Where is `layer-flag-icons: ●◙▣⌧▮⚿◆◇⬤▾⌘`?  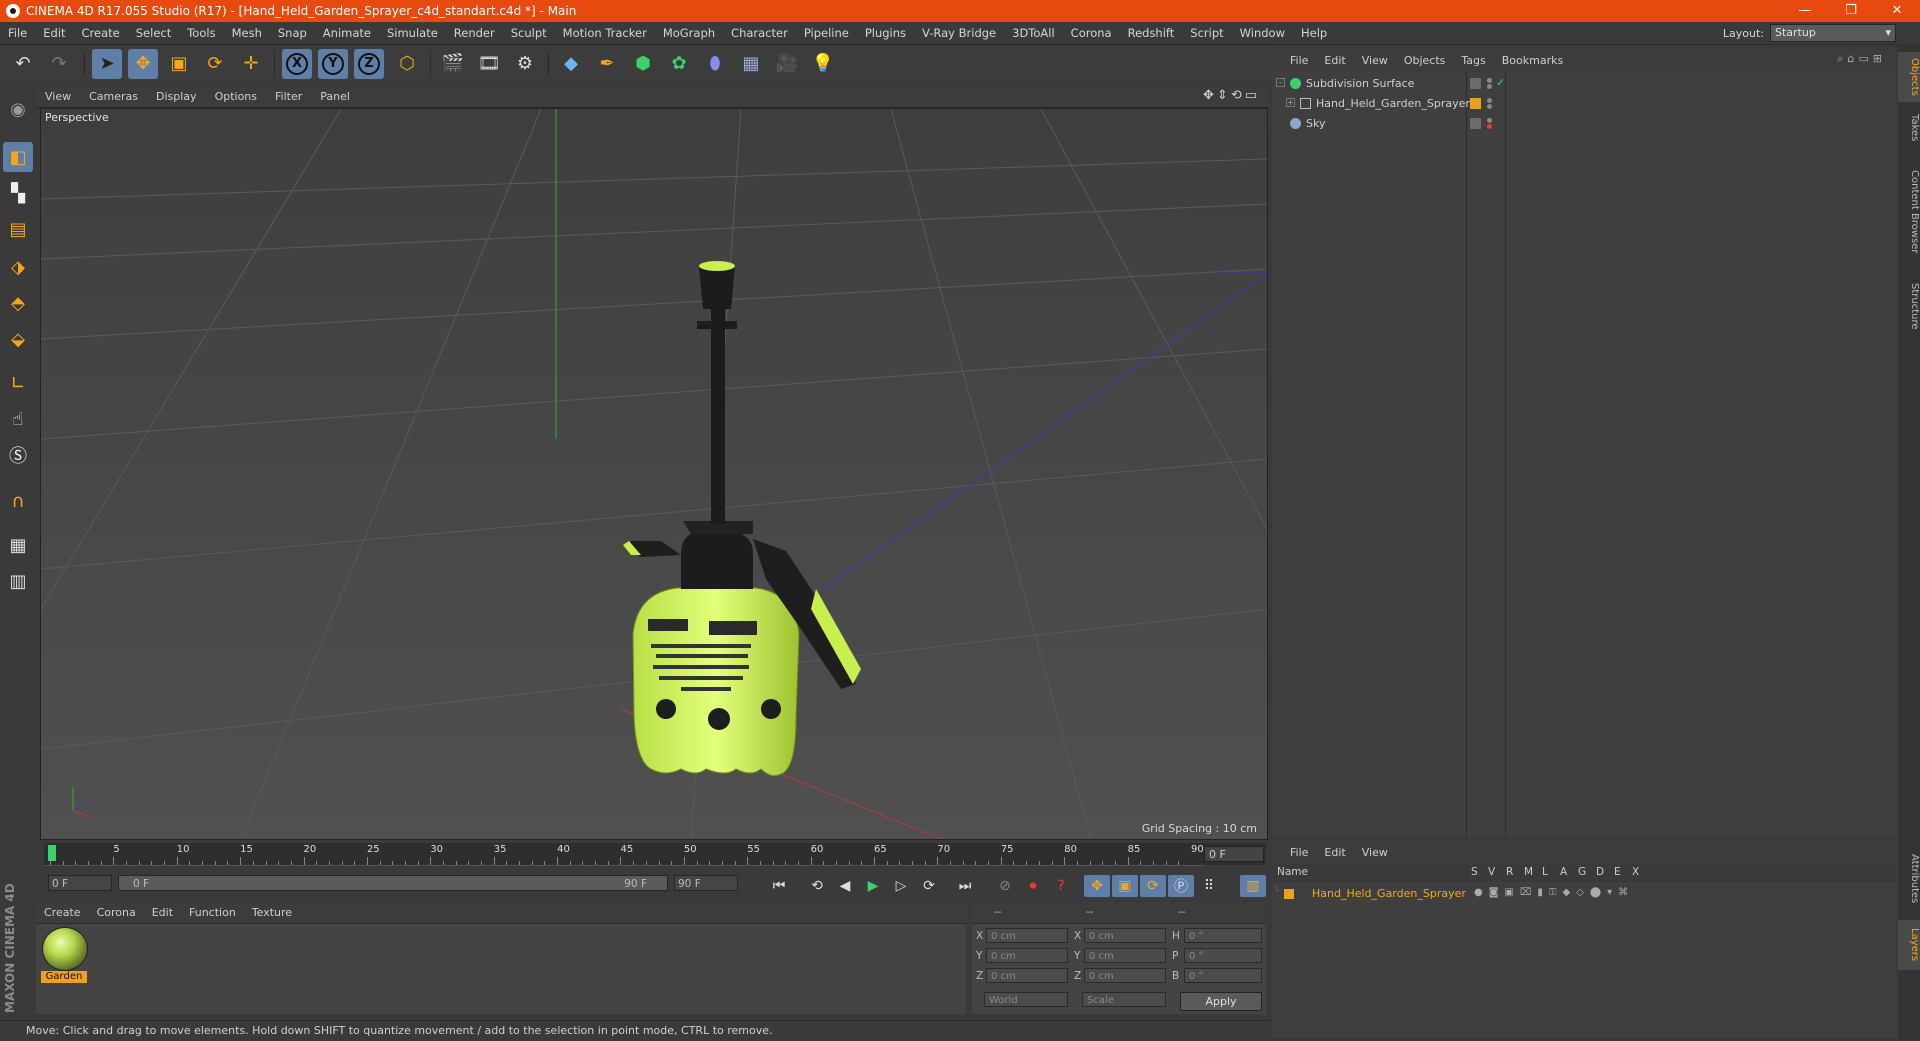 layer-flag-icons: ●◙▣⌧▮⚿◆◇⬤▾⌘ is located at coordinates (1554, 892).